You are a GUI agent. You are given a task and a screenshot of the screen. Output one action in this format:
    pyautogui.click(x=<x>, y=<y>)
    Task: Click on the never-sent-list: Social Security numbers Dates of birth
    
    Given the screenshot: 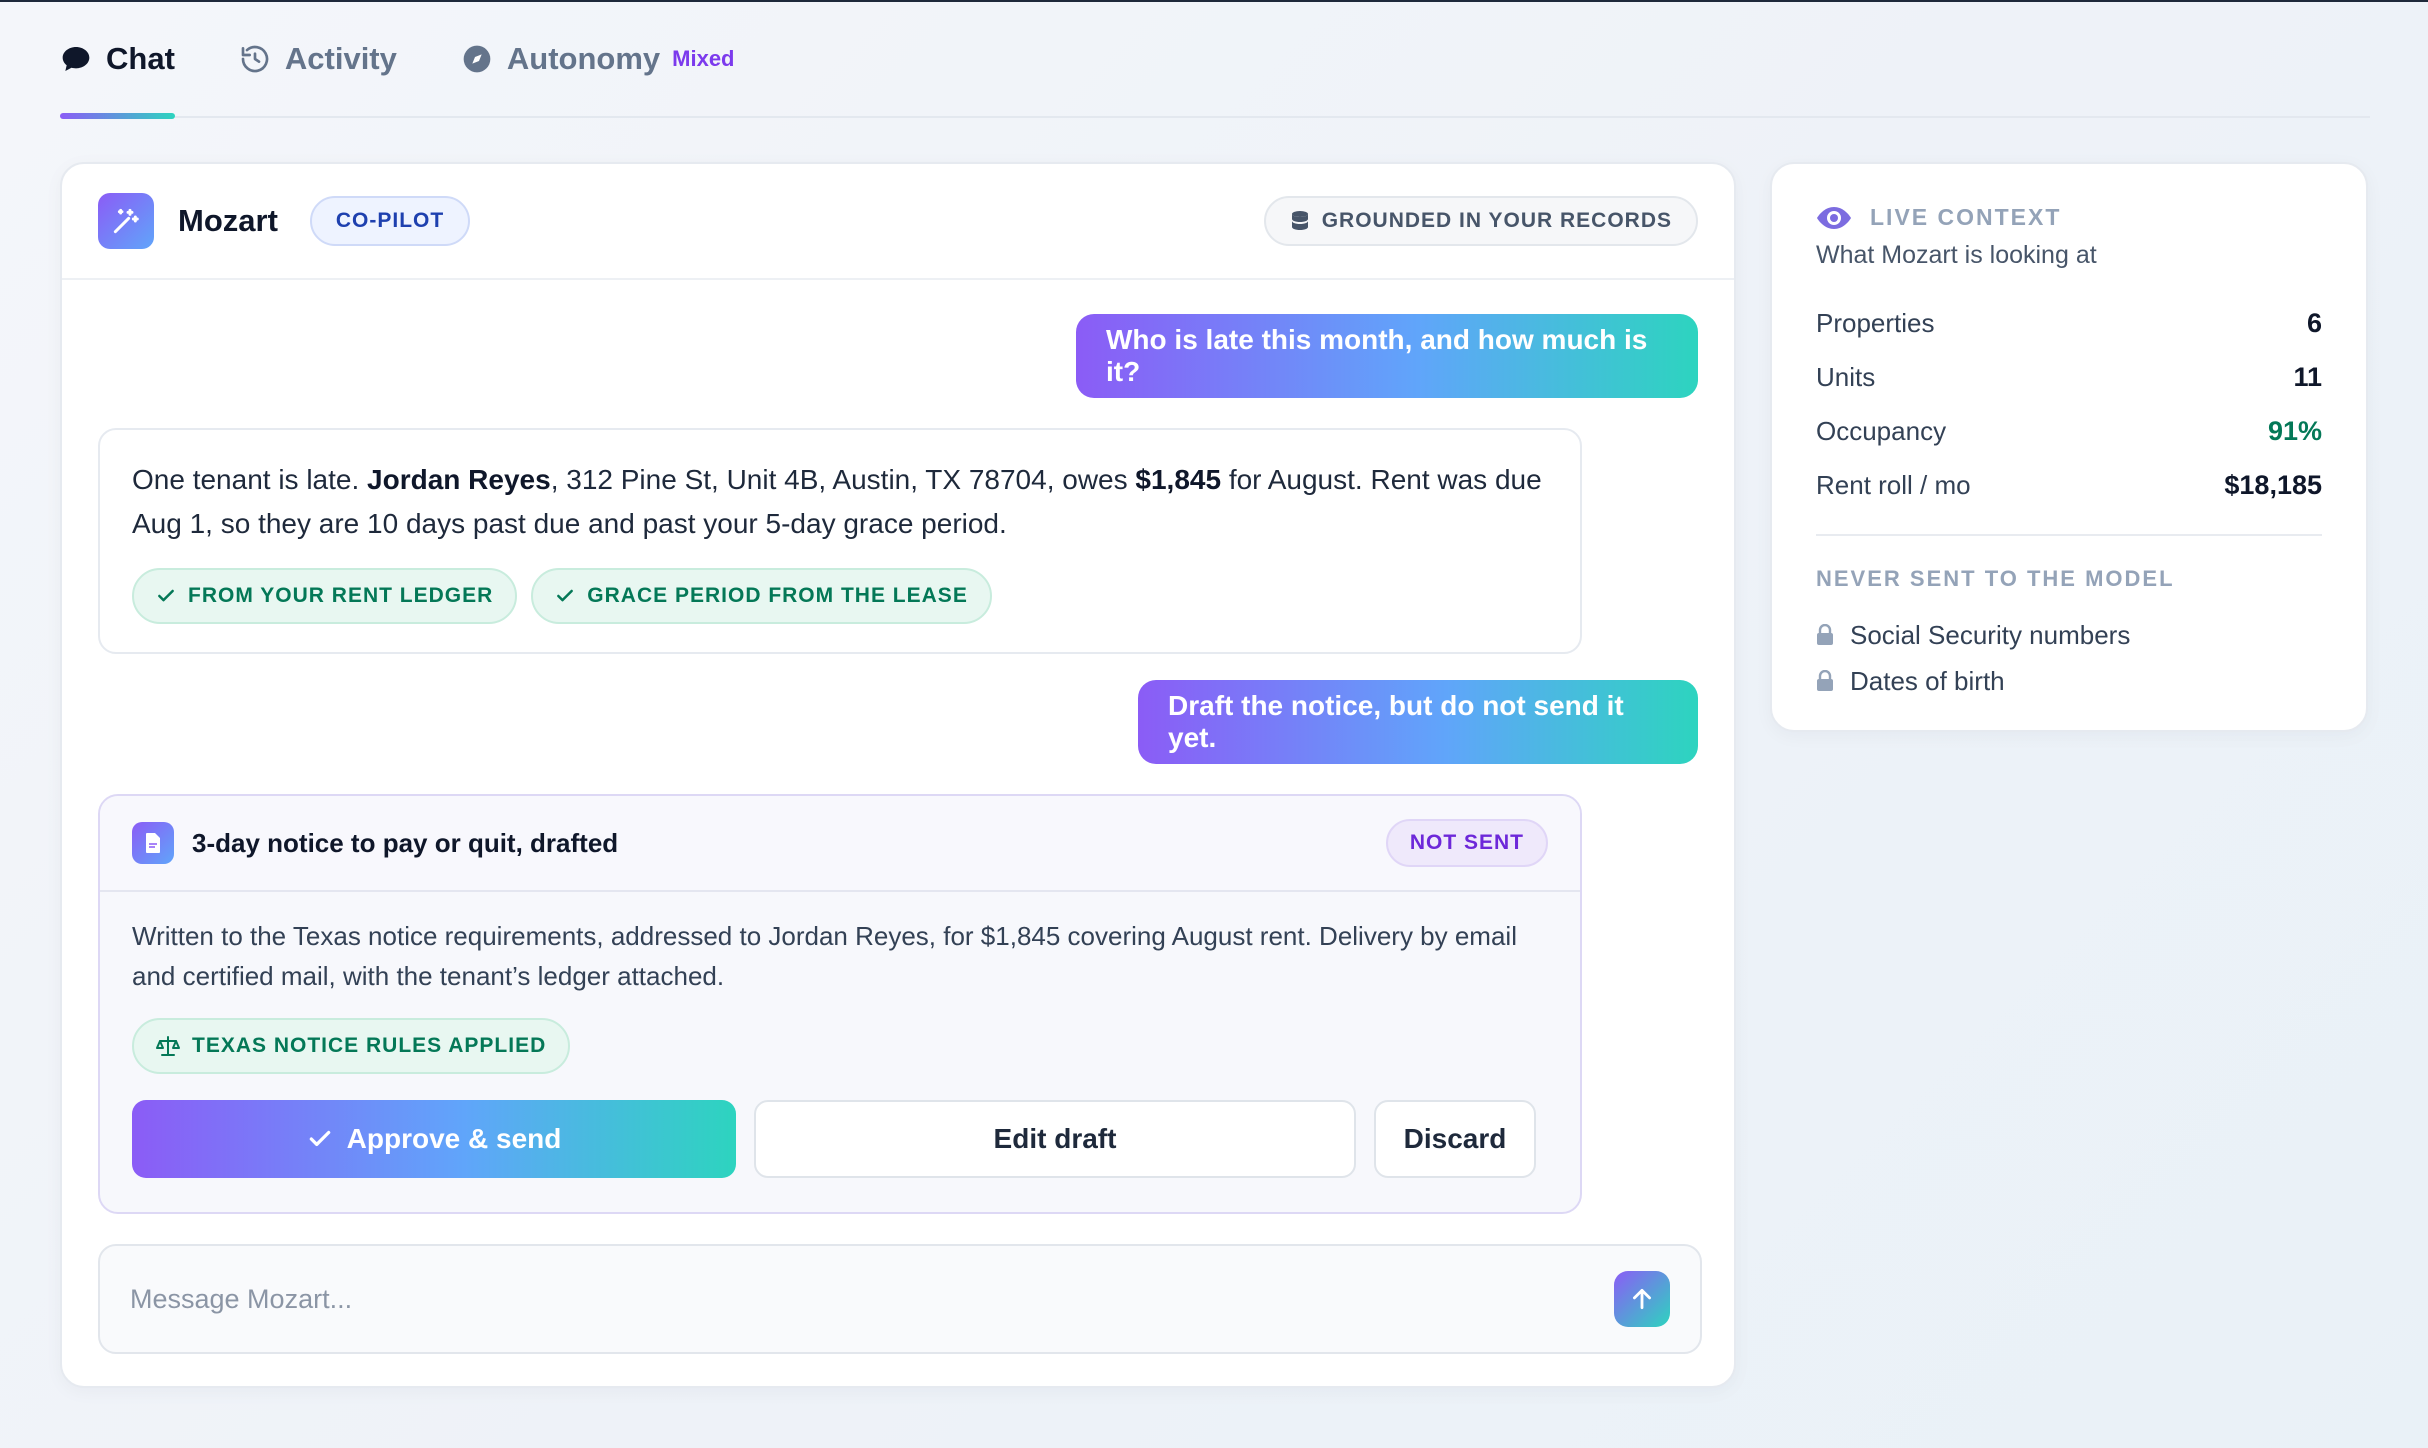 What is the action you would take?
    pyautogui.click(x=2069, y=658)
    